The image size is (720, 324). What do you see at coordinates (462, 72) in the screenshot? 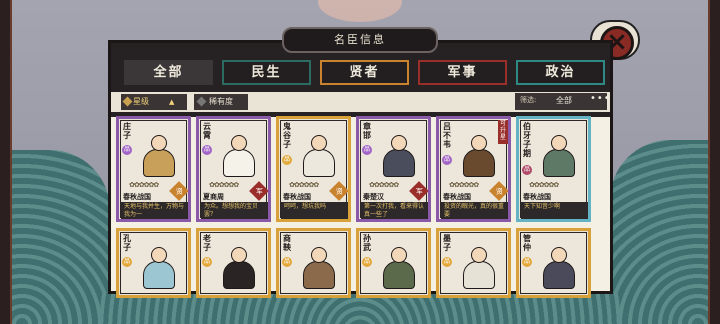
I see `tab-junshi: 军事` at bounding box center [462, 72].